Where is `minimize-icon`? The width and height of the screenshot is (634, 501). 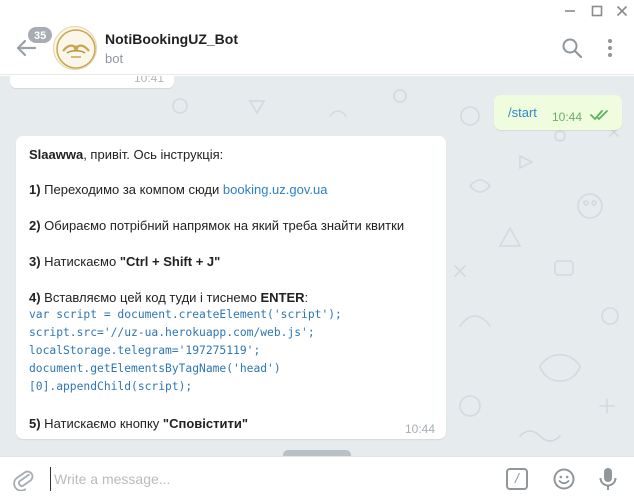 minimize-icon is located at coordinates (570, 10).